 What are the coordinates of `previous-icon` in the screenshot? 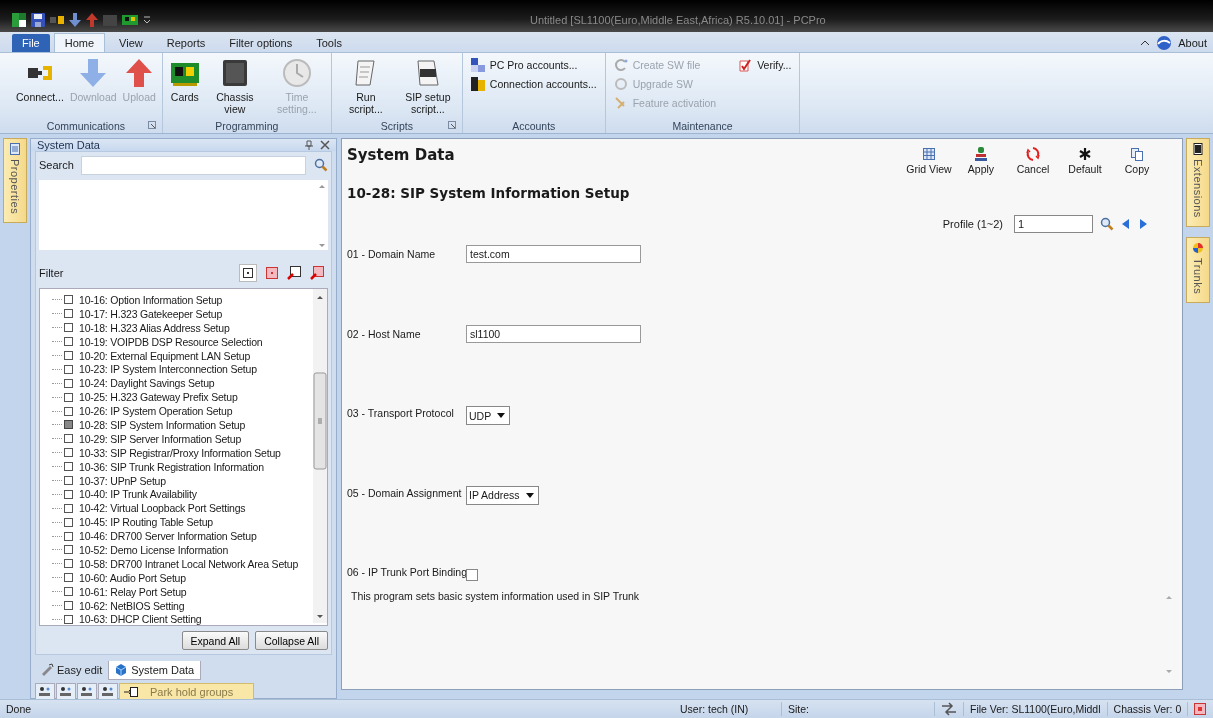 It's located at (1126, 224).